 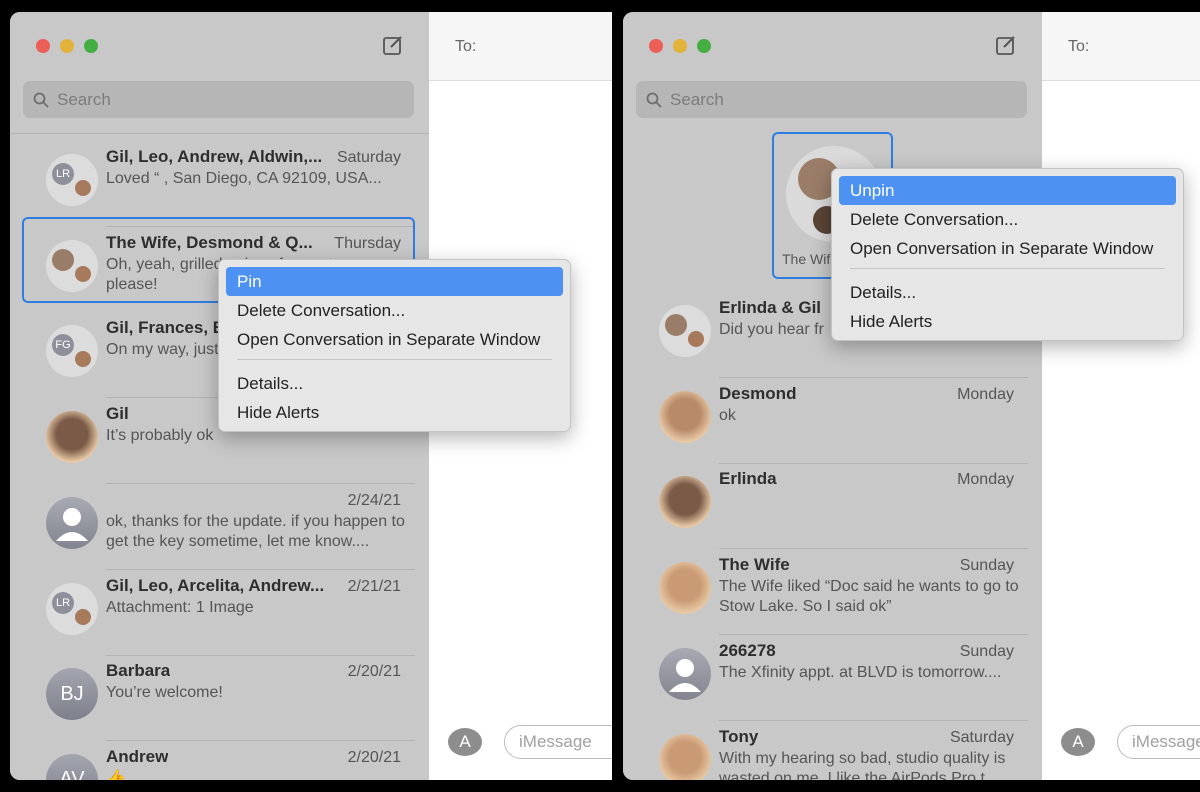 What do you see at coordinates (374, 587) in the screenshot?
I see `message-date: 2/21/21` at bounding box center [374, 587].